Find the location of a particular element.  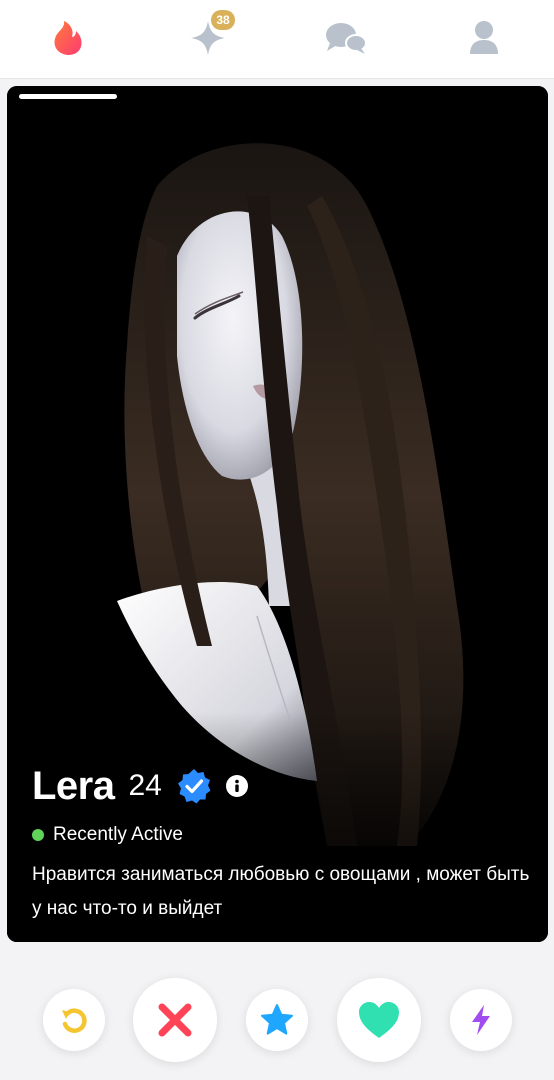

chat-bubbles-icon is located at coordinates (346, 38).